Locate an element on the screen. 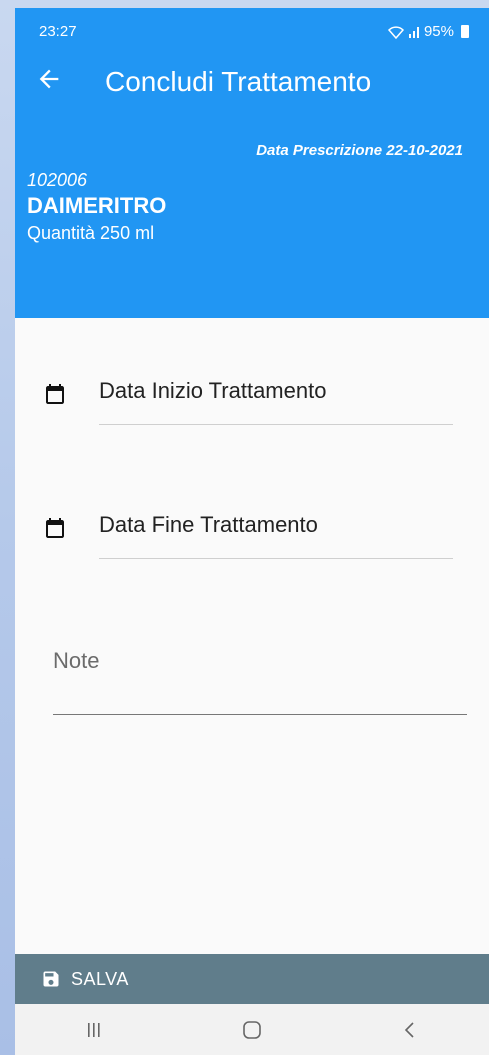  home-icon is located at coordinates (252, 1029).